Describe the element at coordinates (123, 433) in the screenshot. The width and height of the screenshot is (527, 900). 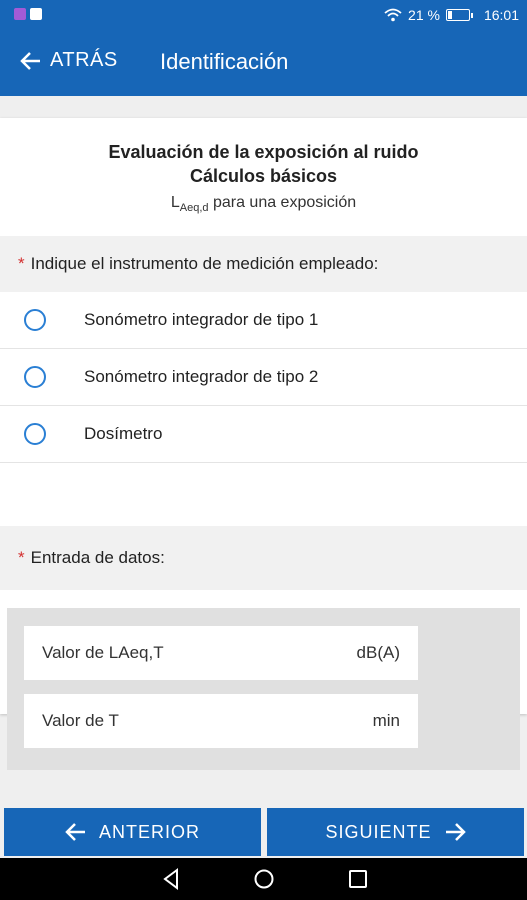
I see `option-label: Dosímetro` at that location.